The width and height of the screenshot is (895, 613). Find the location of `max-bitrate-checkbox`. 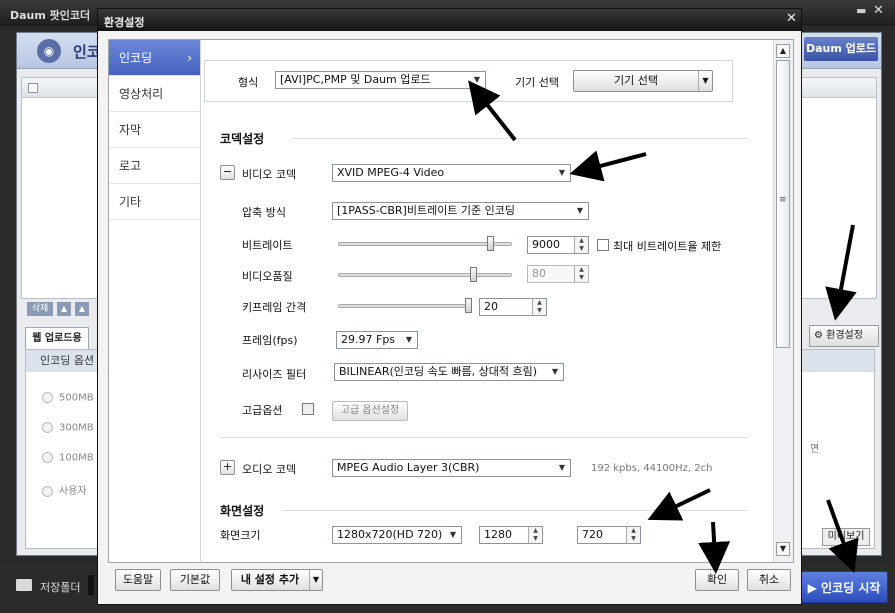

max-bitrate-checkbox is located at coordinates (603, 245).